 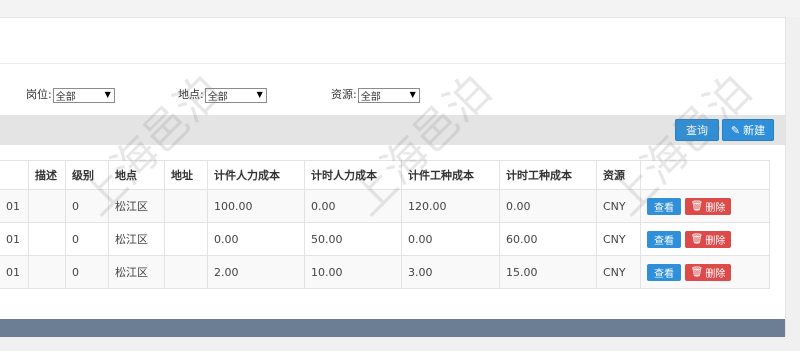 What do you see at coordinates (450, 272) in the screenshot?
I see `cell-piece-type: 3.00` at bounding box center [450, 272].